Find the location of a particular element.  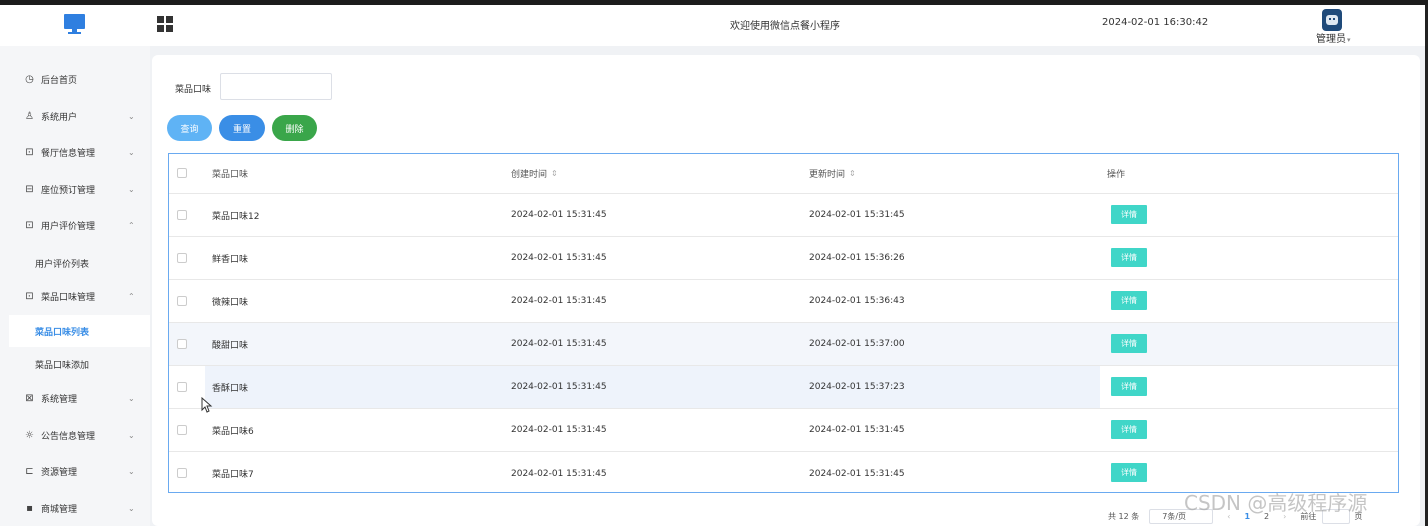

monitor-icon is located at coordinates (74, 24).